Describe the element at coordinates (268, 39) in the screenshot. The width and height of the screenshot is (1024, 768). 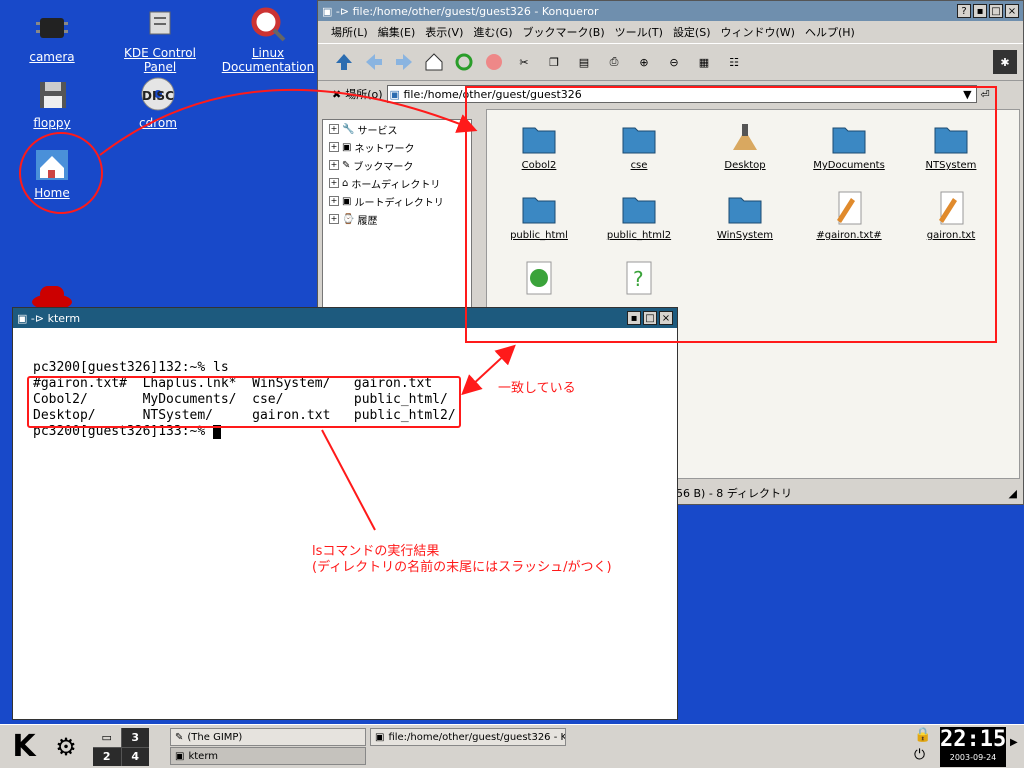
I see `desktop-icon-linux-documentation: Linux Documentation` at that location.